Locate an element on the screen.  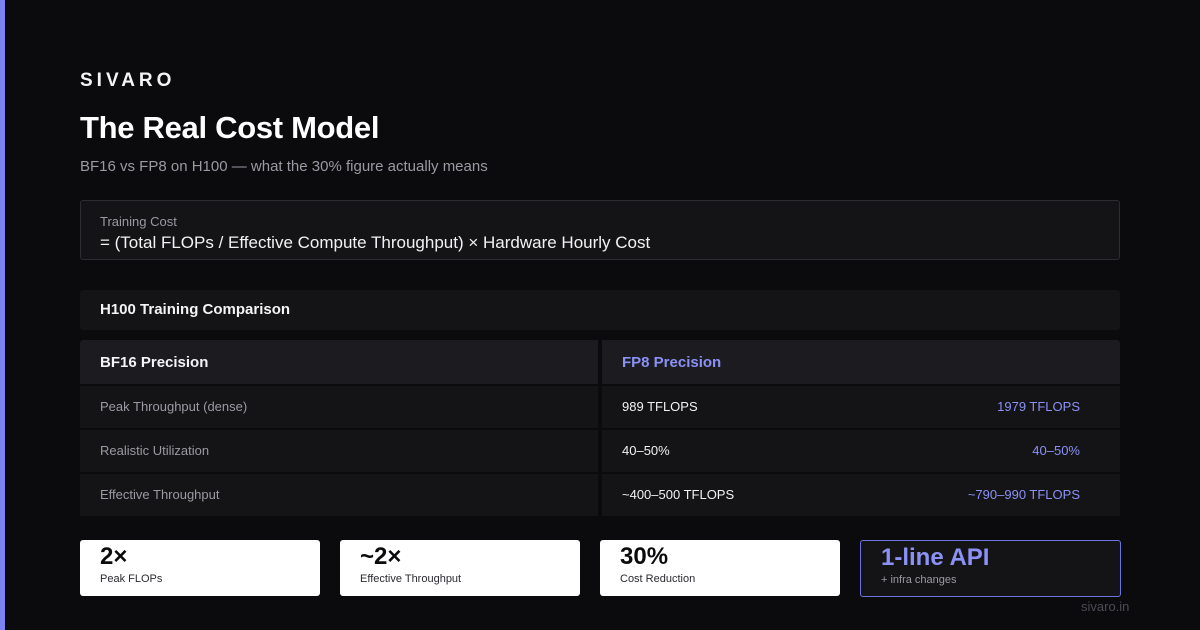
bf16-value: 40–50% is located at coordinates (646, 450).